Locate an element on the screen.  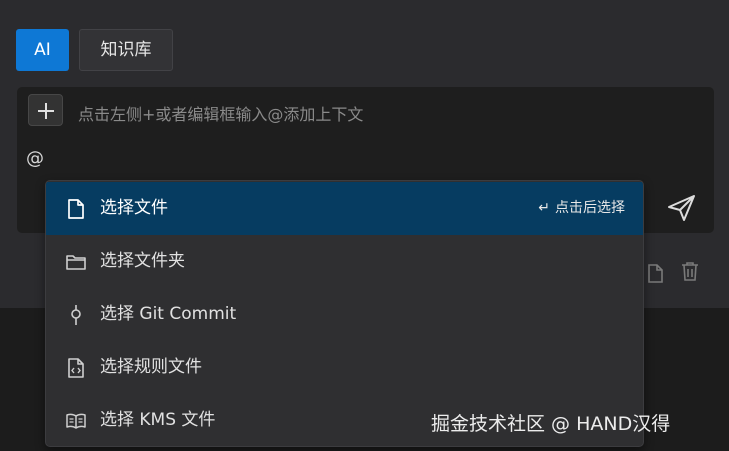
menu-item-label: 选择文件夹 is located at coordinates (142, 261).